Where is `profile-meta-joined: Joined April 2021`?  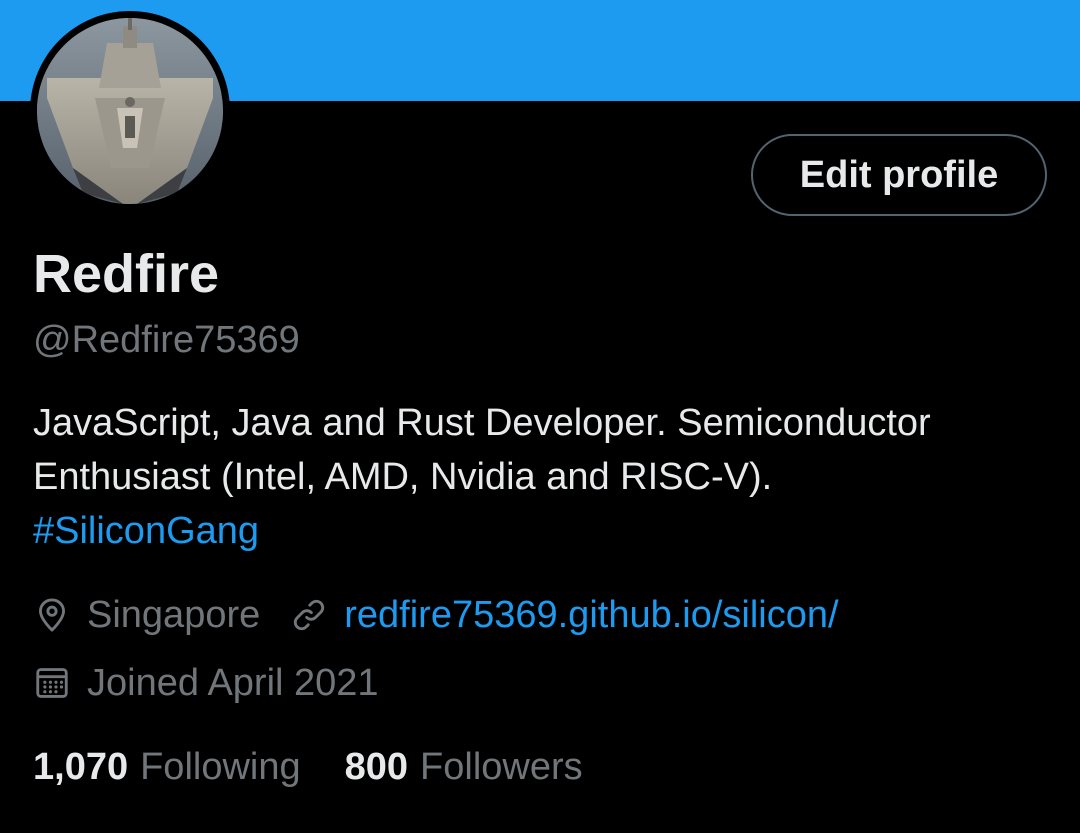
profile-meta-joined: Joined April 2021 is located at coordinates (206, 683).